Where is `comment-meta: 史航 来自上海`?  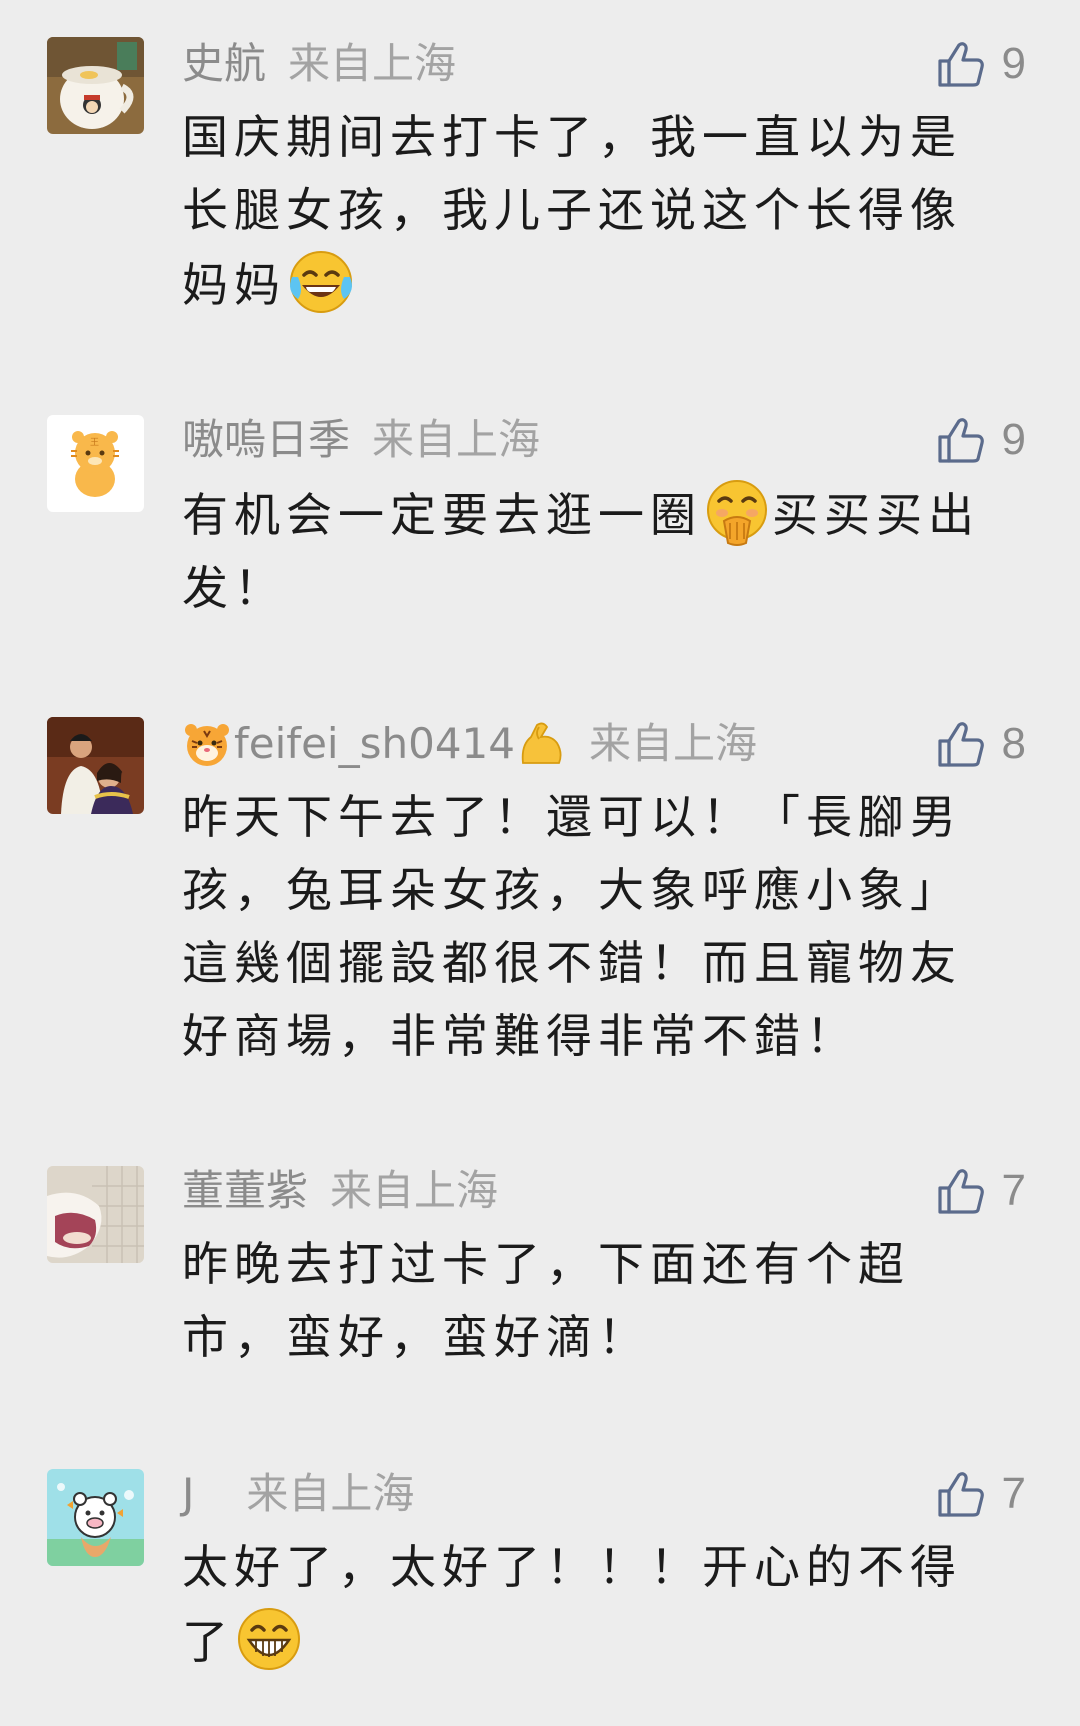
comment-meta: 史航 来自上海 is located at coordinates (319, 64).